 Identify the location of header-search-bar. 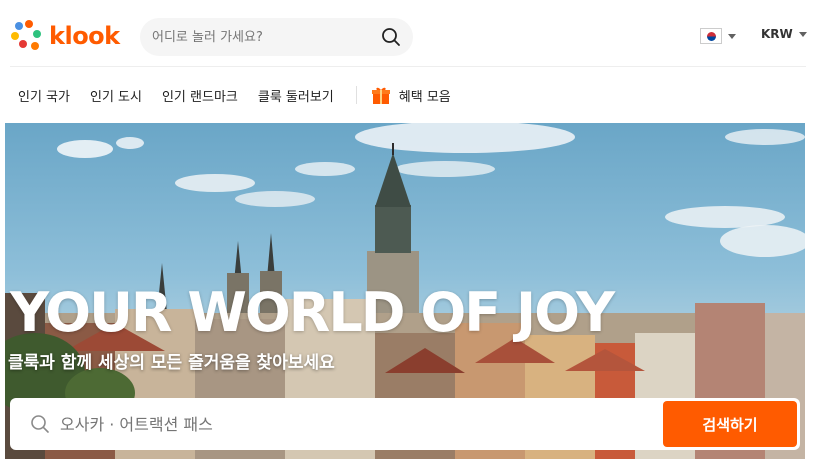
(276, 37).